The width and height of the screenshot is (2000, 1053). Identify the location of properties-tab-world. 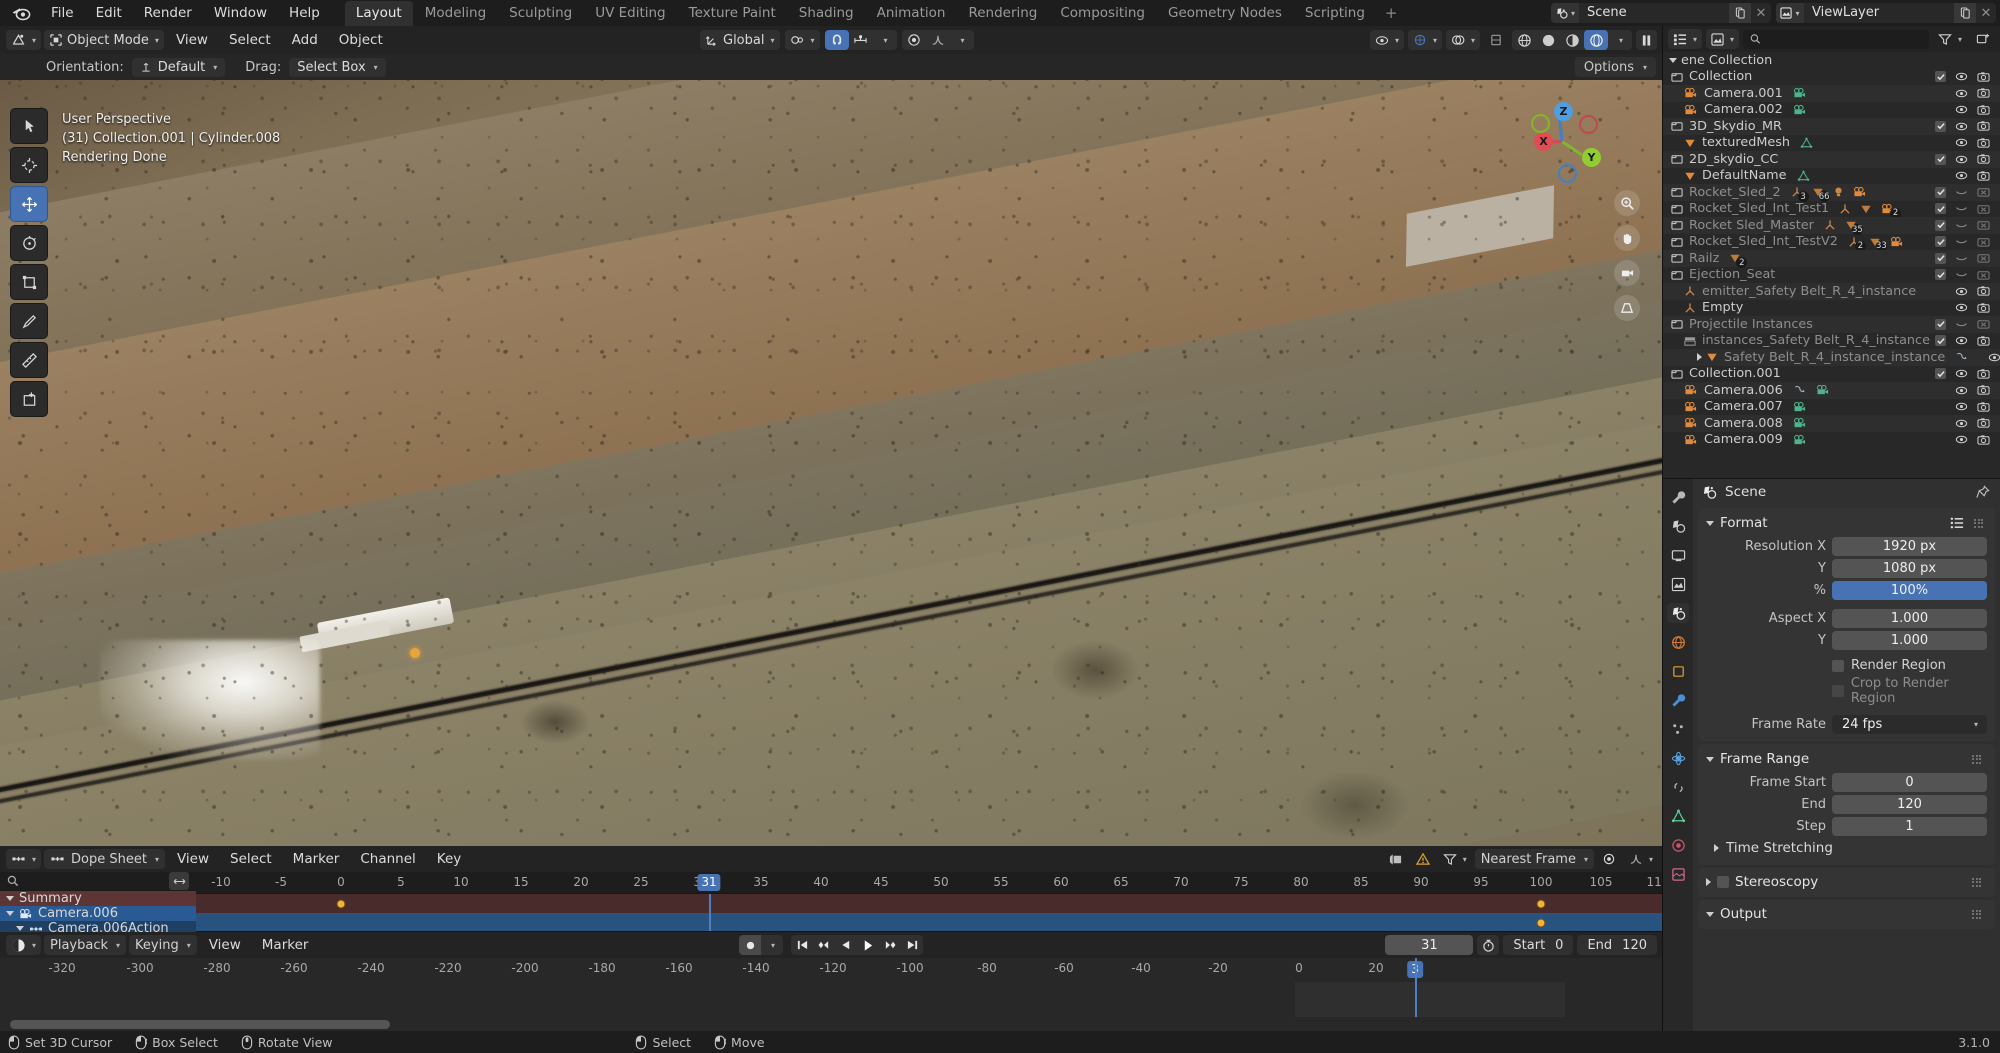
(1678, 642).